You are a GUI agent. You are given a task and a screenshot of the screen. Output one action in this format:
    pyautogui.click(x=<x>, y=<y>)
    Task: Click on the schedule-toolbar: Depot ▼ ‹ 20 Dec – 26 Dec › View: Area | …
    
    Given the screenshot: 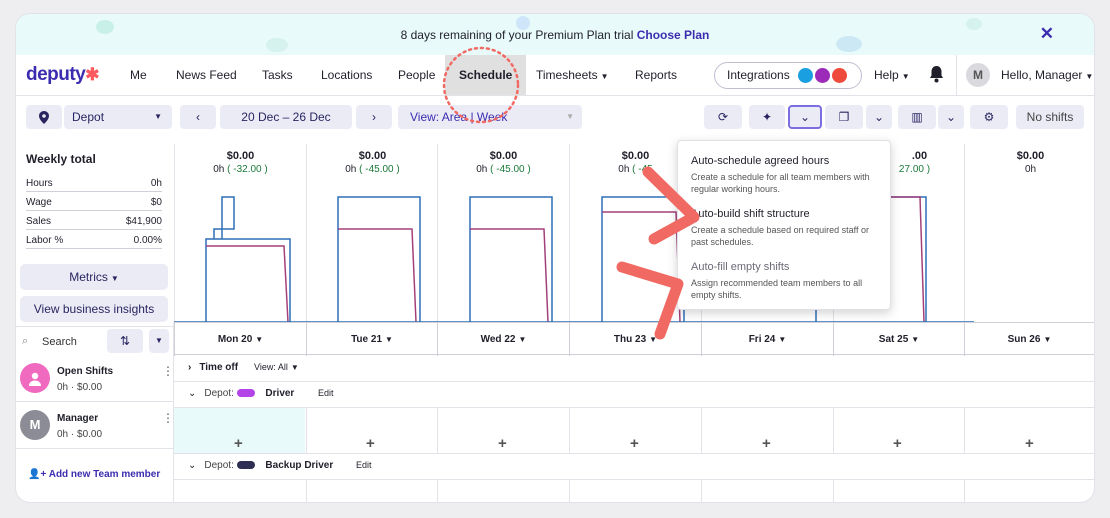 What is the action you would take?
    pyautogui.click(x=555, y=116)
    